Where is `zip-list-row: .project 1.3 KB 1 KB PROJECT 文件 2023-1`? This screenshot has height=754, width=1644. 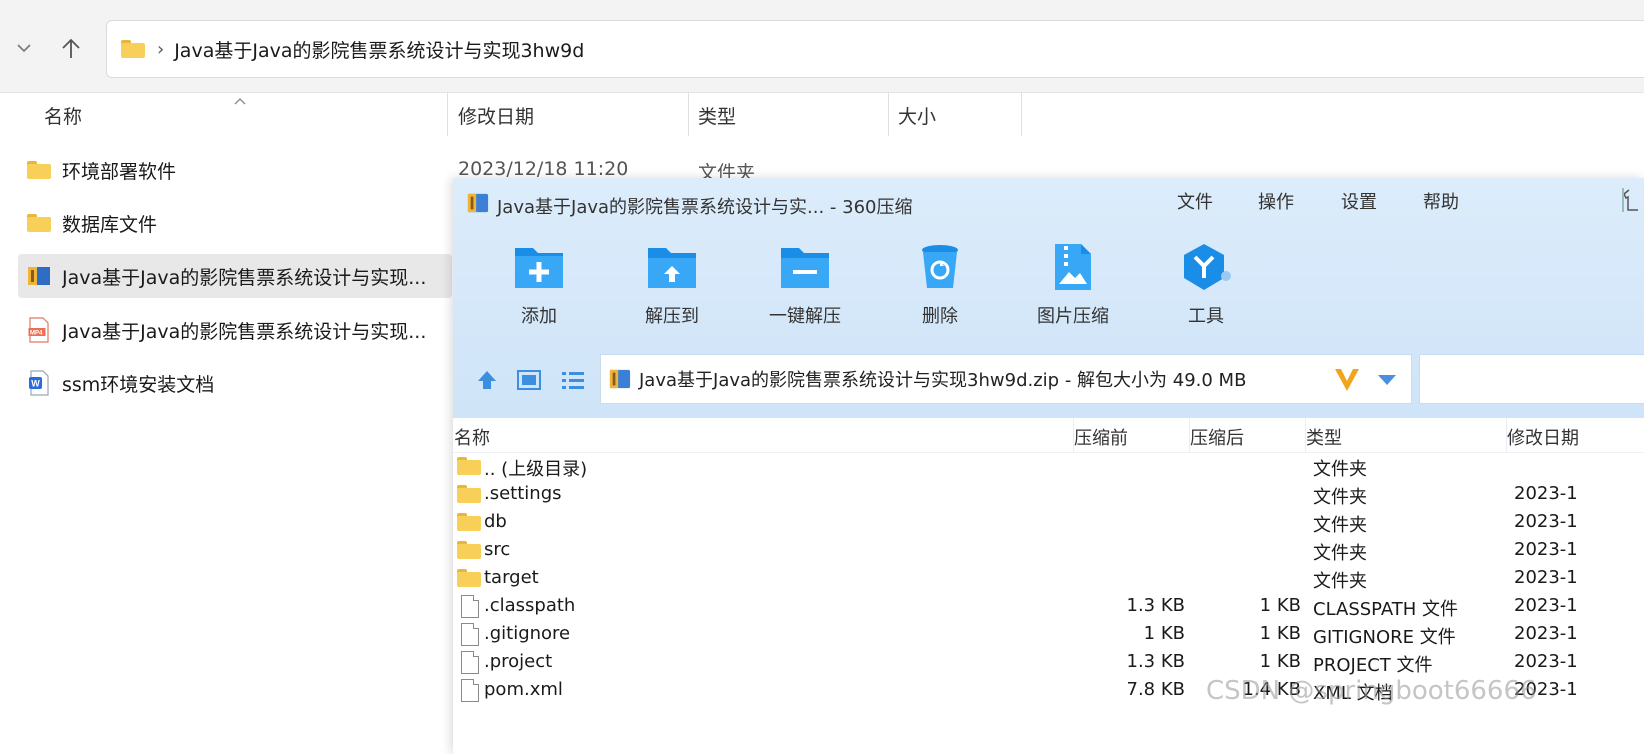 zip-list-row: .project 1.3 KB 1 KB PROJECT 文件 2023-1 is located at coordinates (1048, 663).